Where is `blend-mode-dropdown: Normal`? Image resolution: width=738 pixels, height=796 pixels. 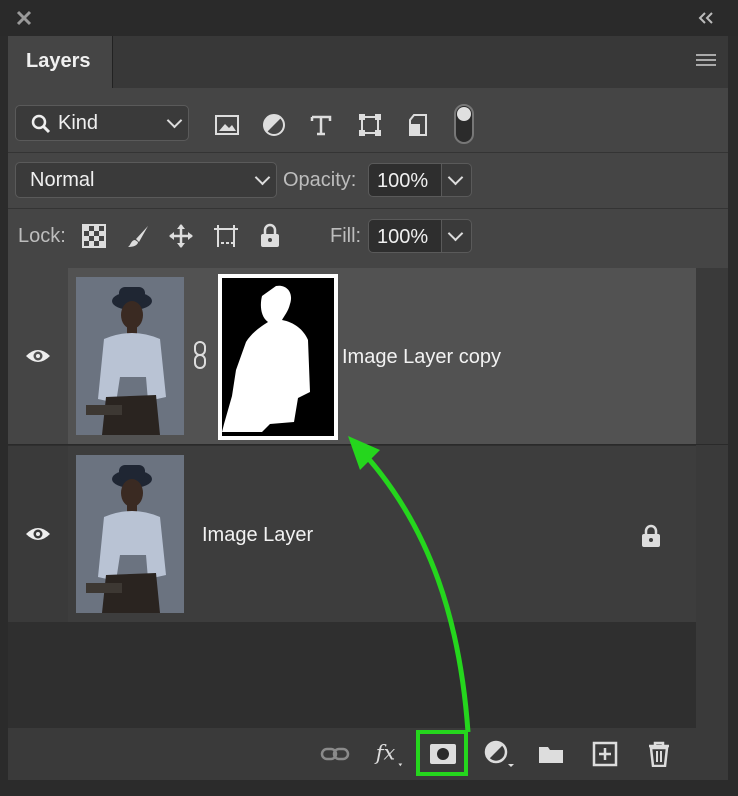
blend-mode-dropdown: Normal is located at coordinates (146, 180).